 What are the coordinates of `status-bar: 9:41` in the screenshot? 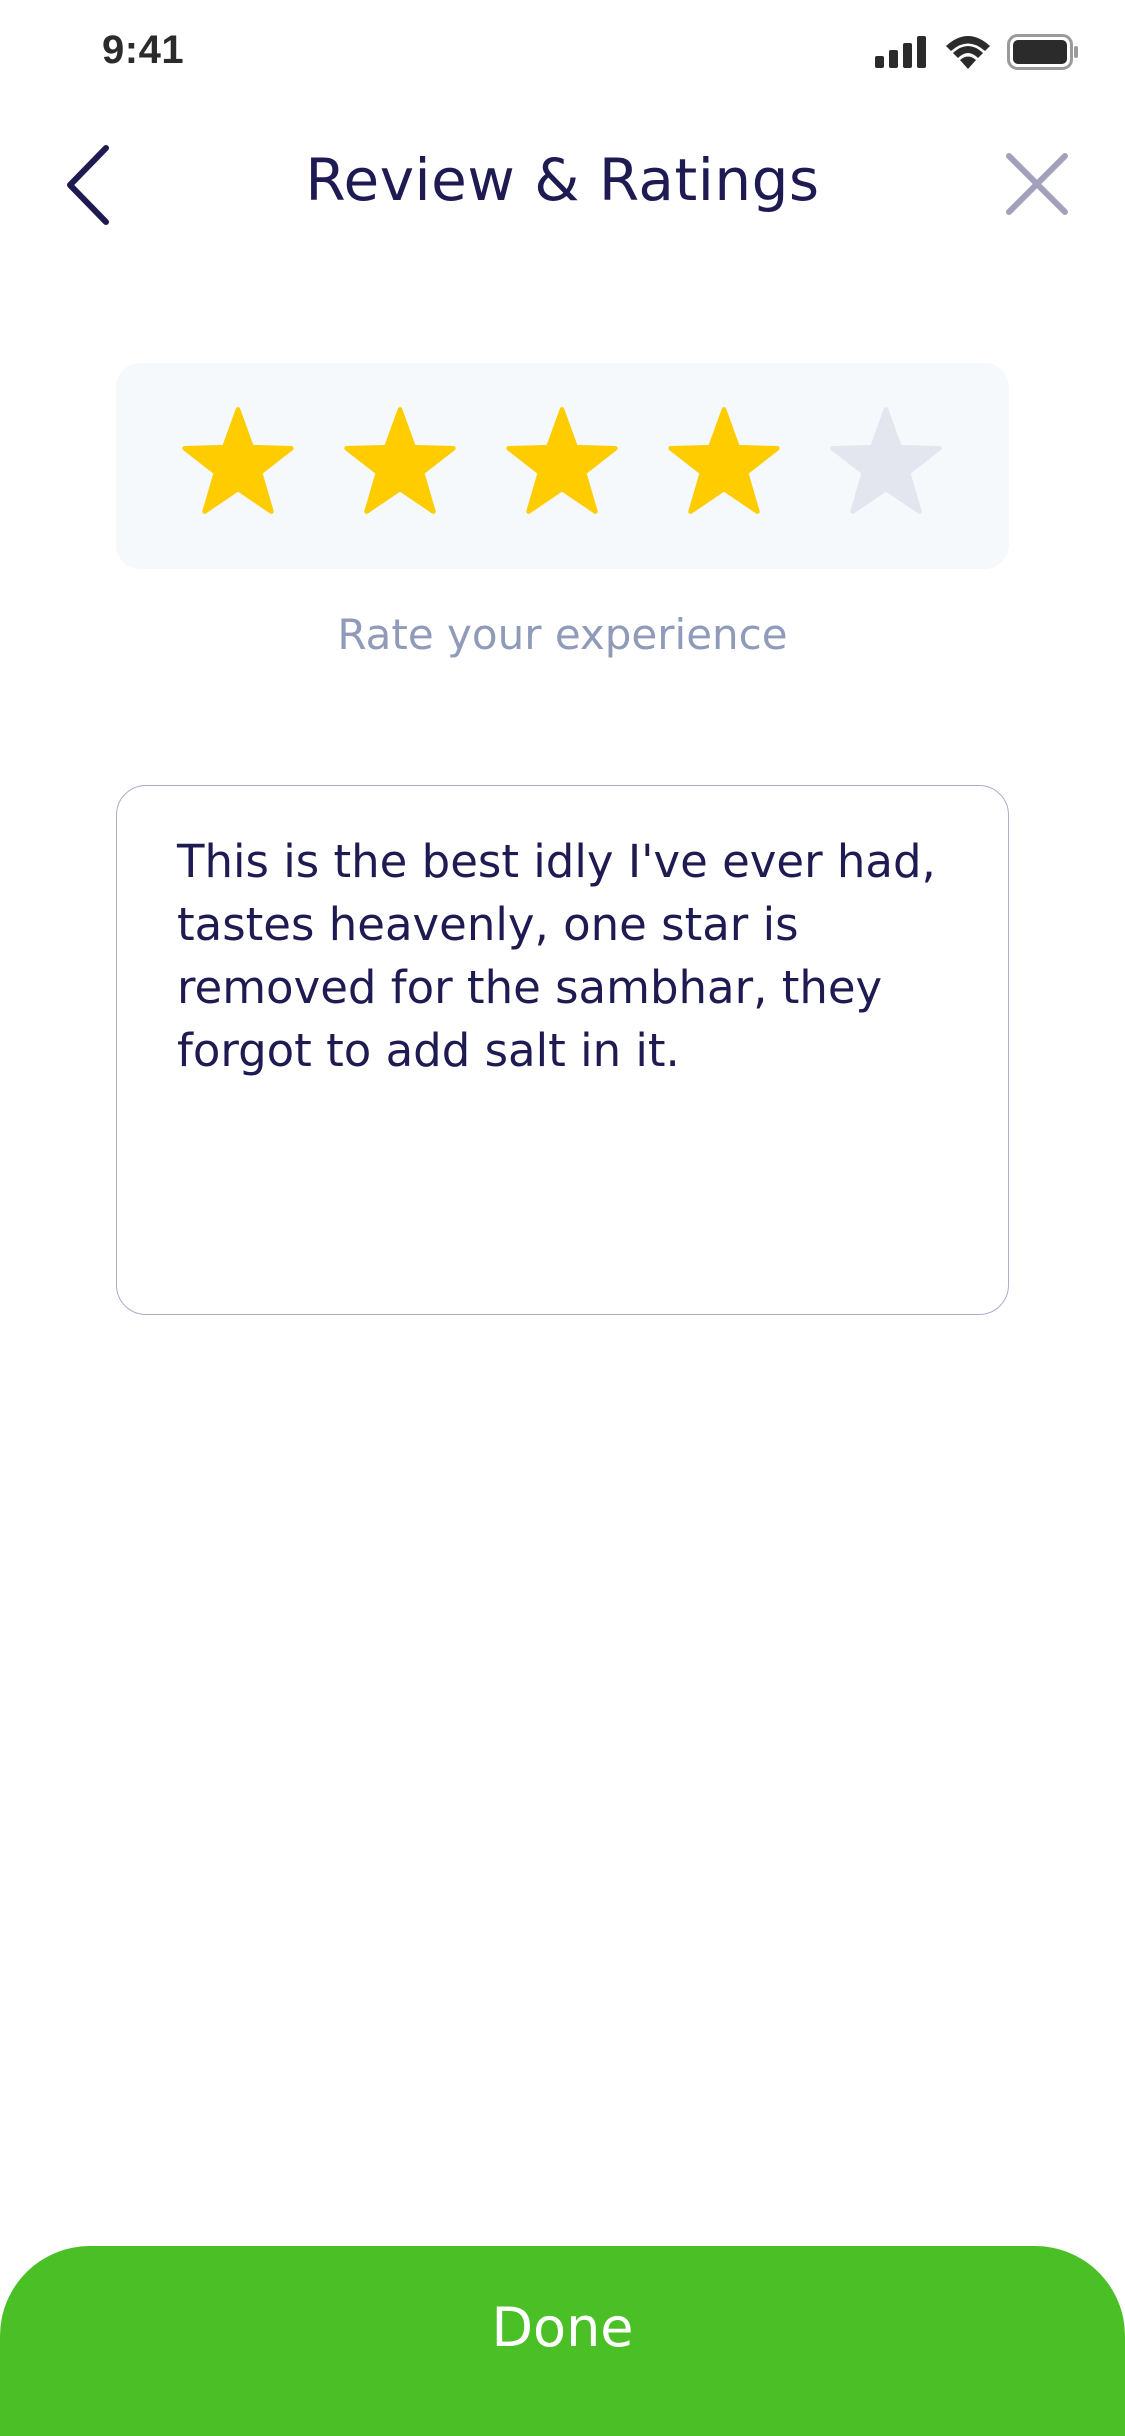 It's located at (562, 55).